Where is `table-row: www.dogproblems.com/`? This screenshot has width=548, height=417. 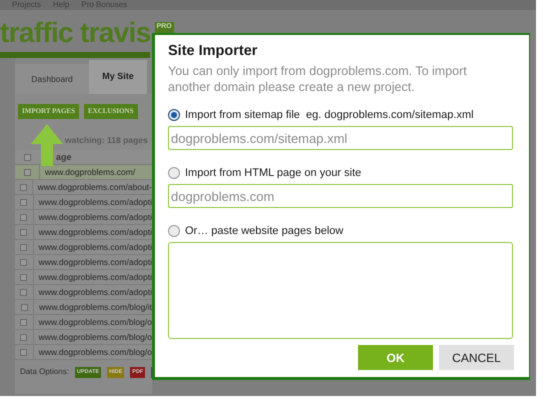 table-row: www.dogproblems.com/ is located at coordinates (83, 172).